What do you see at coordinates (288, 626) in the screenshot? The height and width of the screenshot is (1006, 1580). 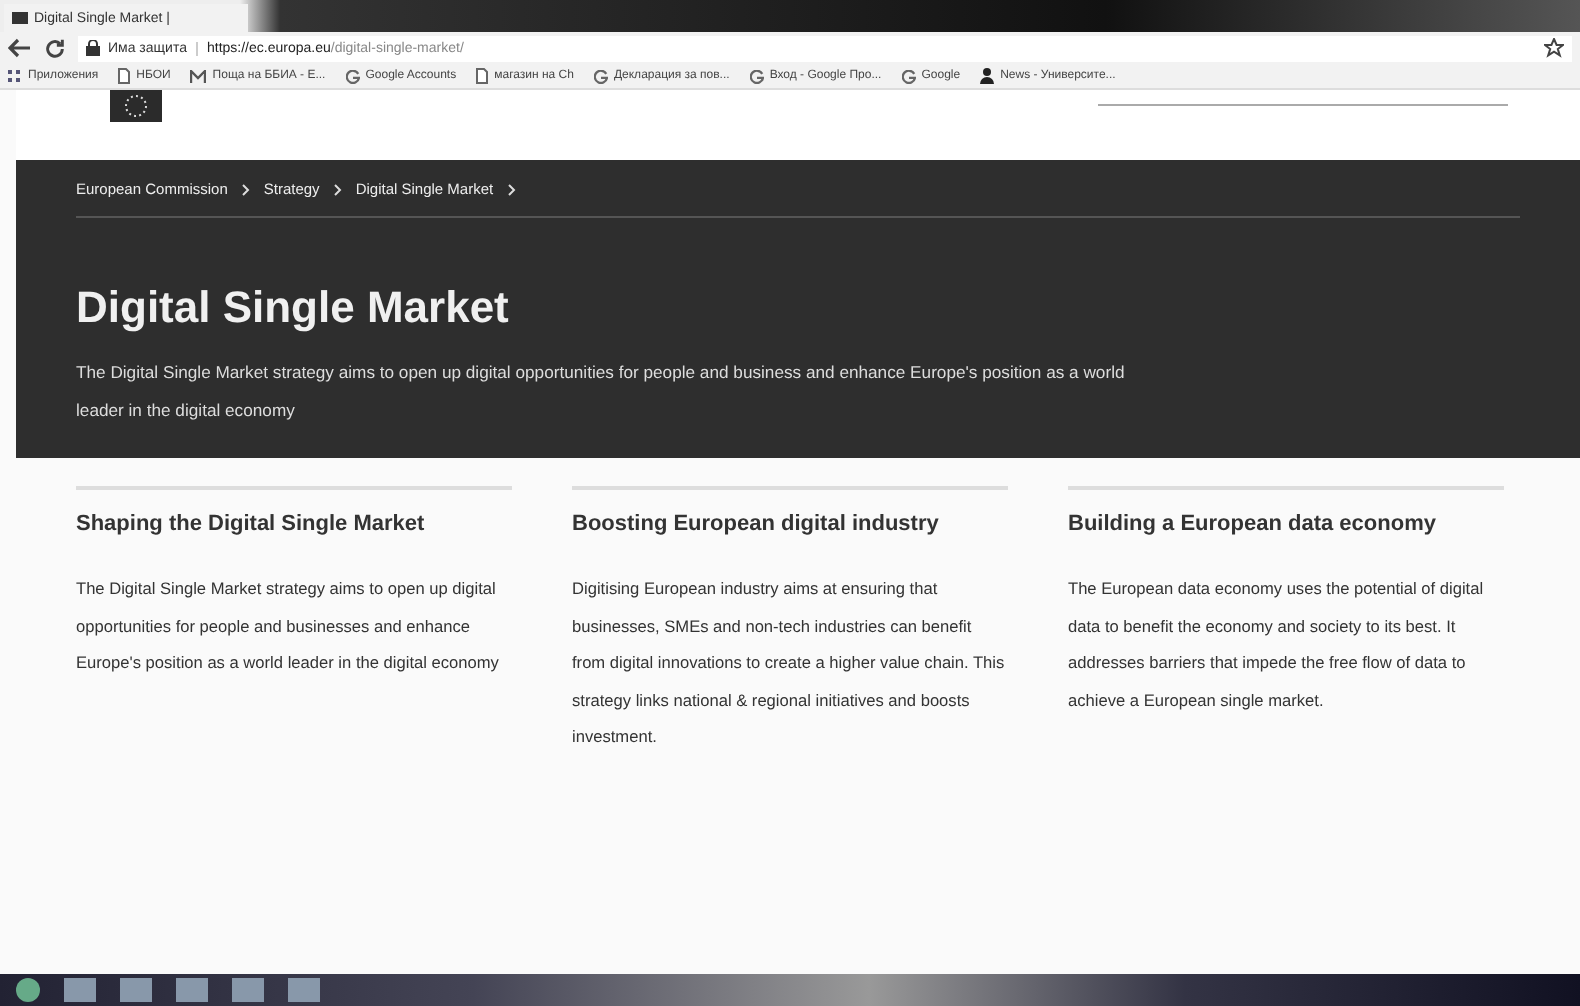 I see `section-text: The Digital Single Market strategy aims to open up digital opportunities for people and businesses and enhance Europe's position as a world leader in the digital economy` at bounding box center [288, 626].